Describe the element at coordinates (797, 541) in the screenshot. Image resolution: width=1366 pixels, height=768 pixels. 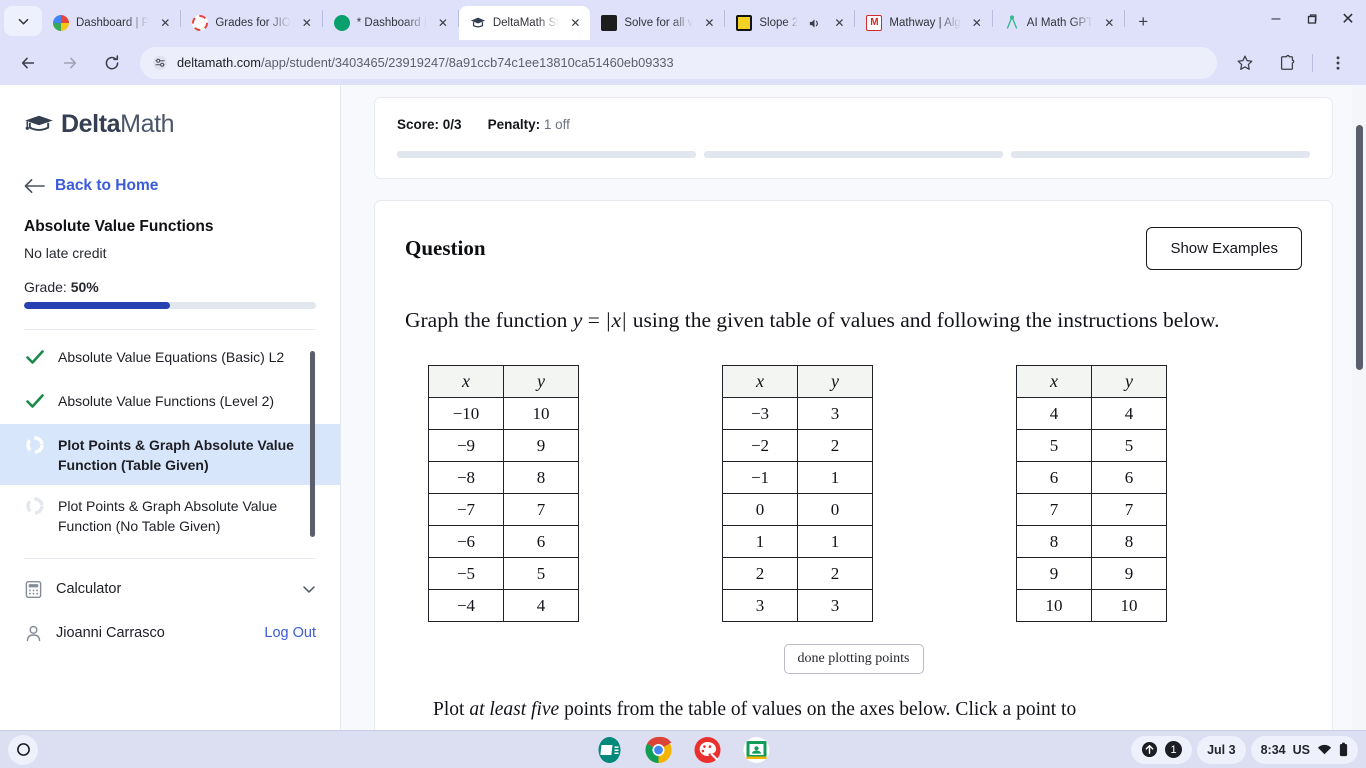
I see `table-row: 11` at that location.